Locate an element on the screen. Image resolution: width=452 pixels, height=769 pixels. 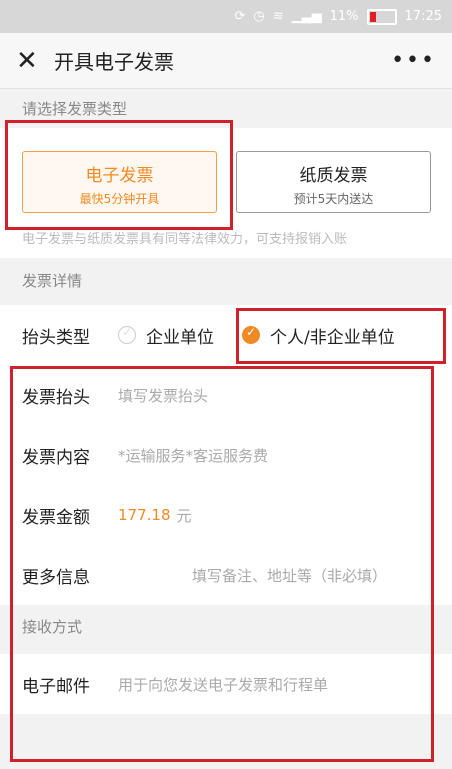
electronic-invoice-subtitle: 最快5分钟开具 is located at coordinates (119, 199).